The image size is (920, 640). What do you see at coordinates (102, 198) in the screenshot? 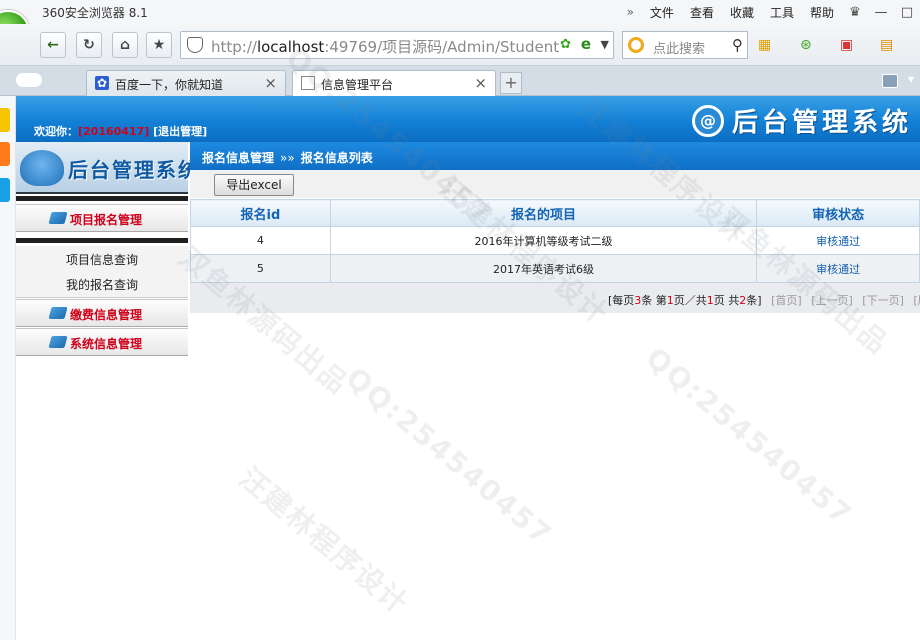
I see `divider` at bounding box center [102, 198].